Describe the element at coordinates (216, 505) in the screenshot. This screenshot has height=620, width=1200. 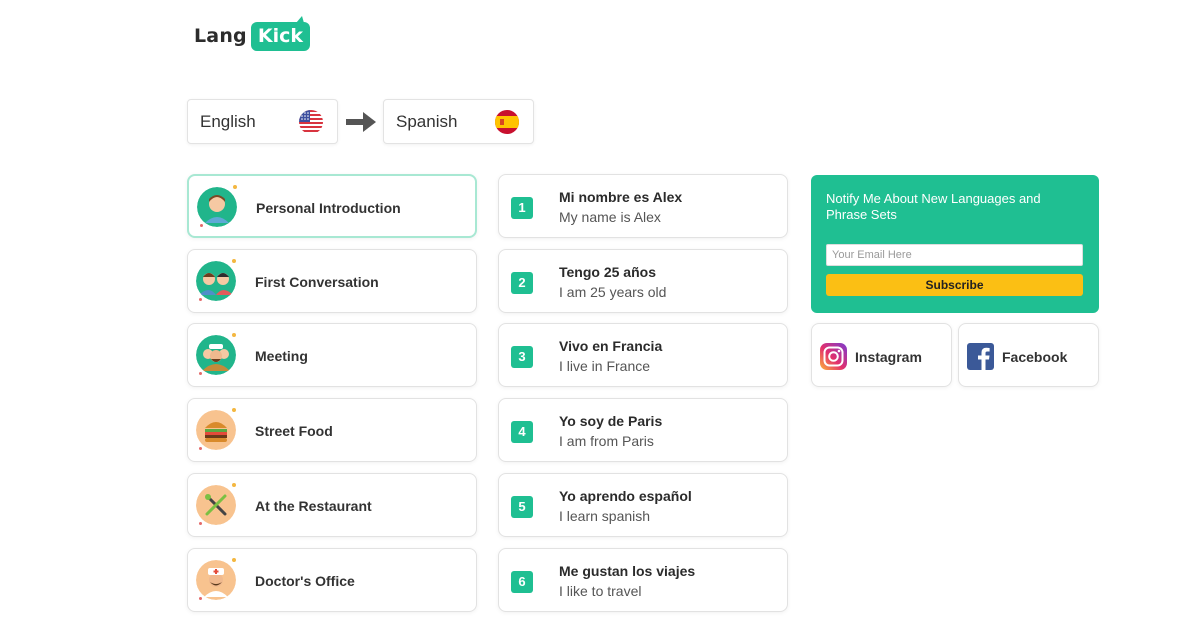
I see `fork-knife-icon` at that location.